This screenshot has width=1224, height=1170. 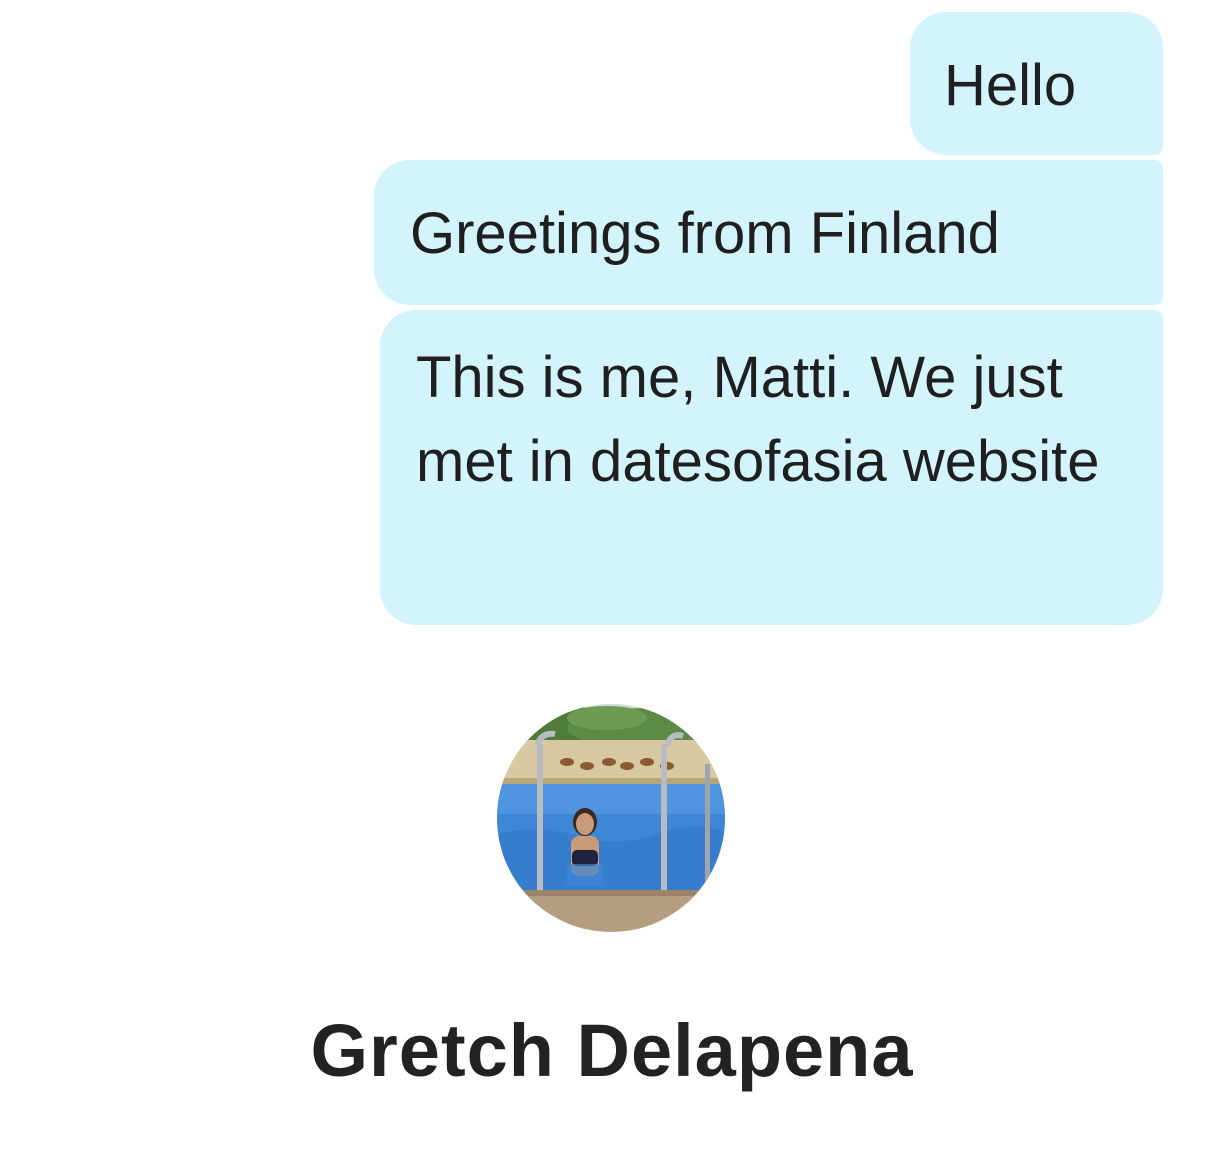 I want to click on avatar, so click(x=611, y=818).